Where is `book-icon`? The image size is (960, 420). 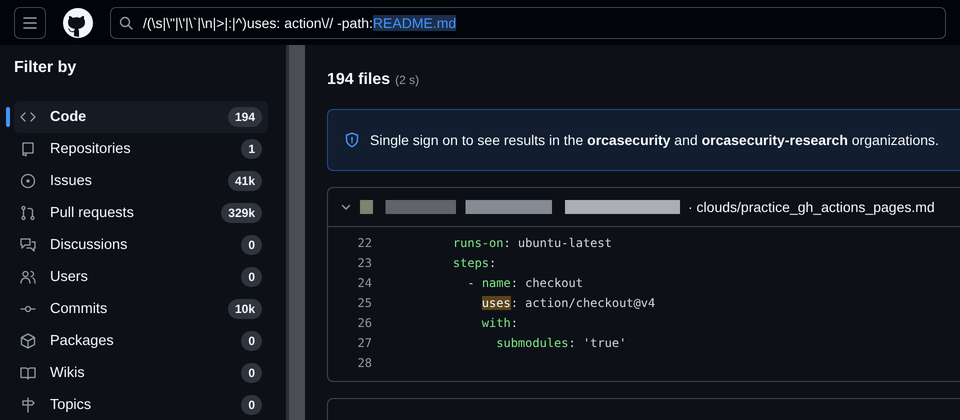 book-icon is located at coordinates (28, 373).